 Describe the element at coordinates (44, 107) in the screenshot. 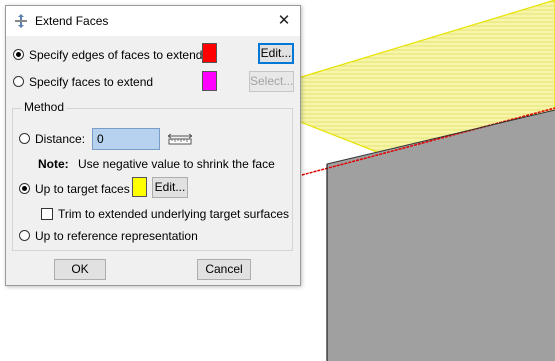

I see `method-group-title: Method` at that location.